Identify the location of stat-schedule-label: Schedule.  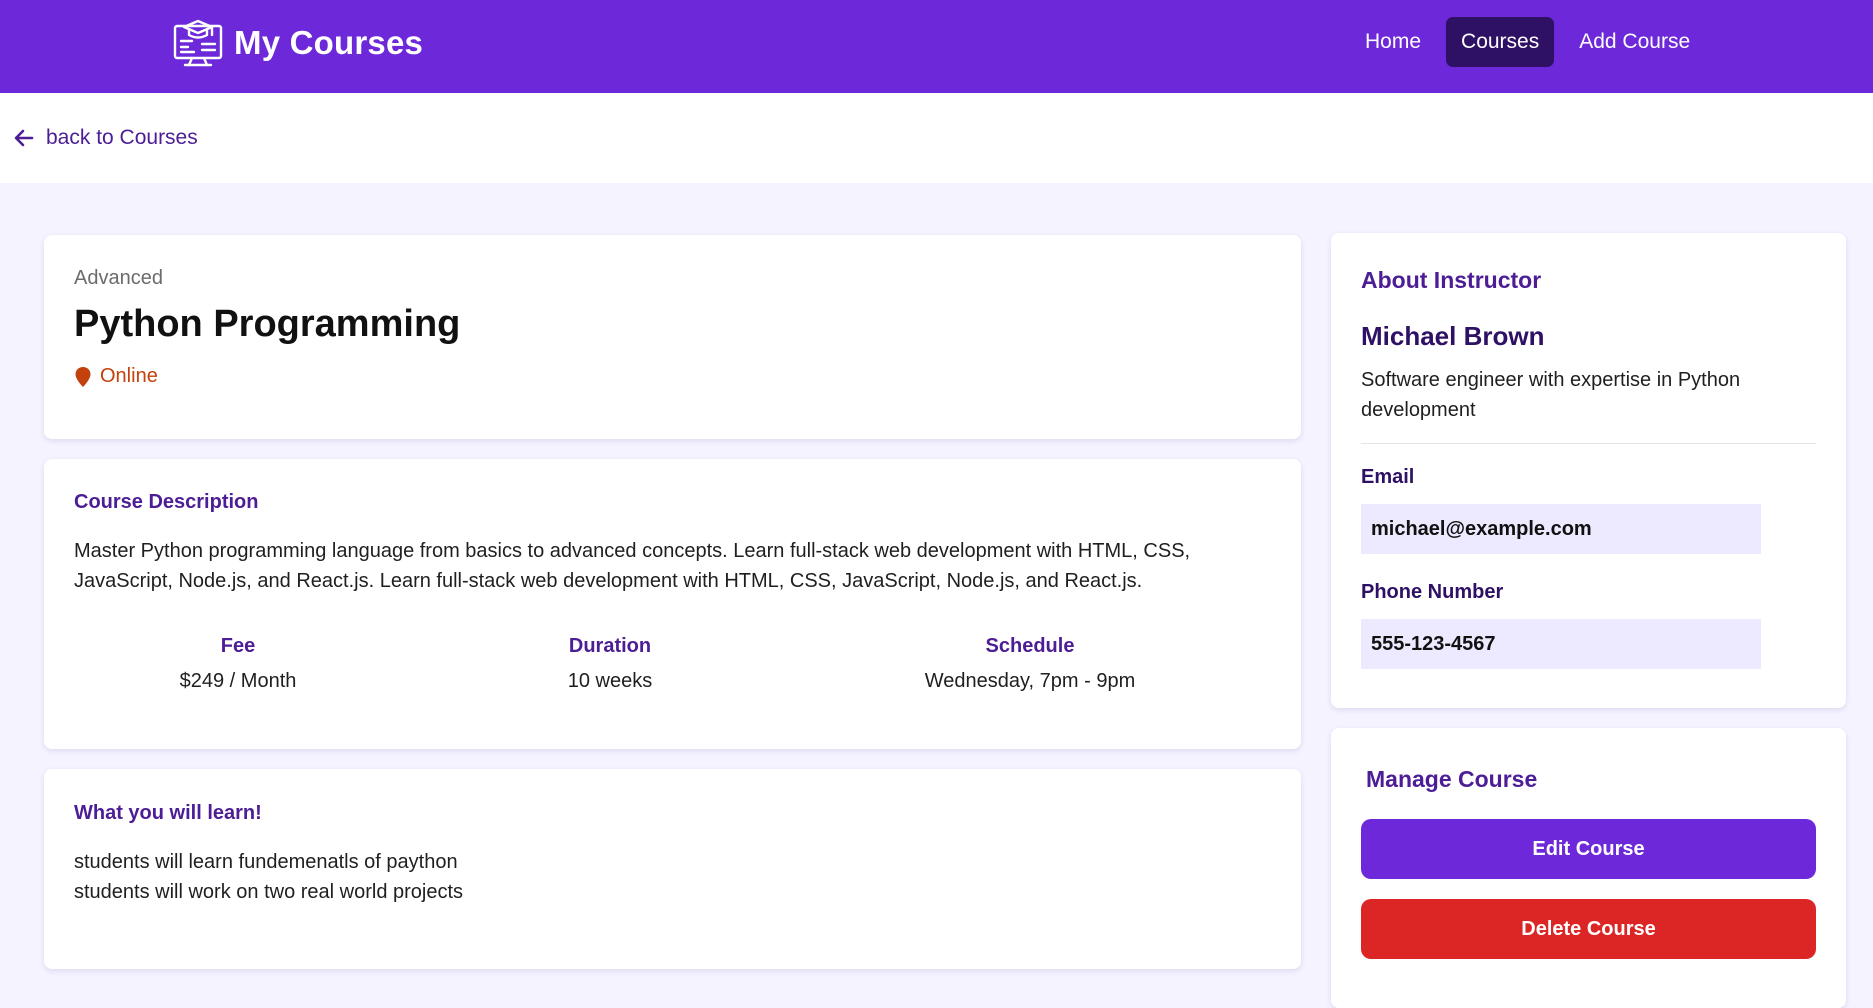
(1030, 646).